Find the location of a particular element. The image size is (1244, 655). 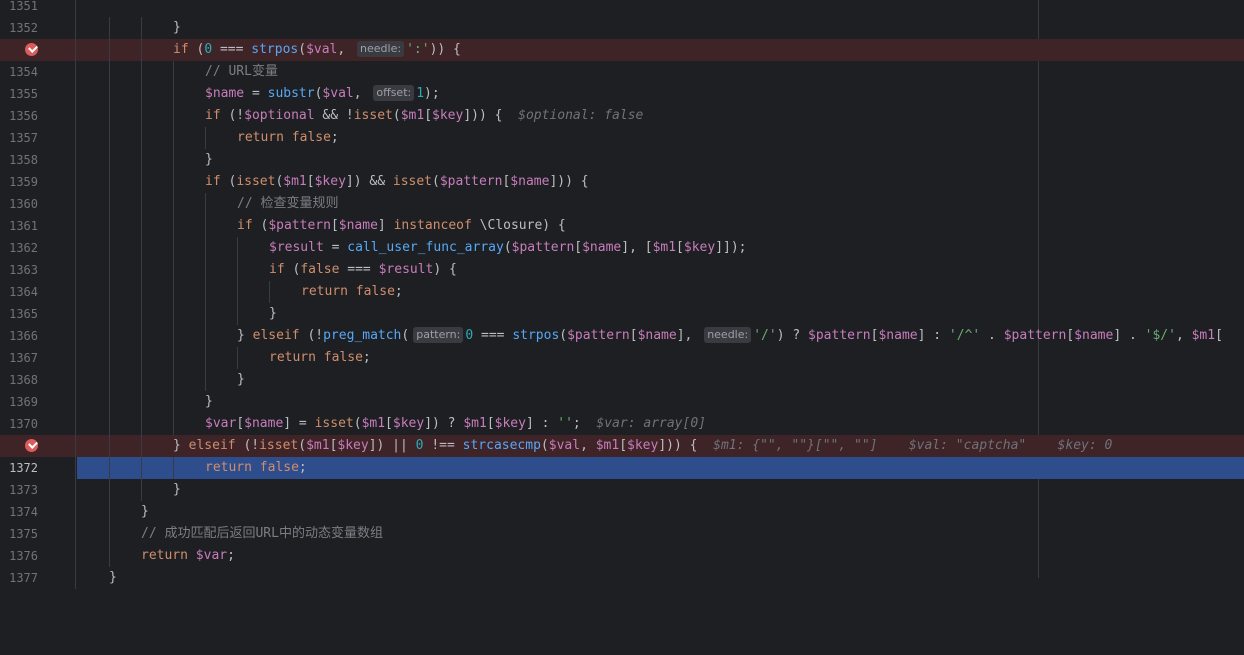

line-number: 1376 is located at coordinates (23, 556).